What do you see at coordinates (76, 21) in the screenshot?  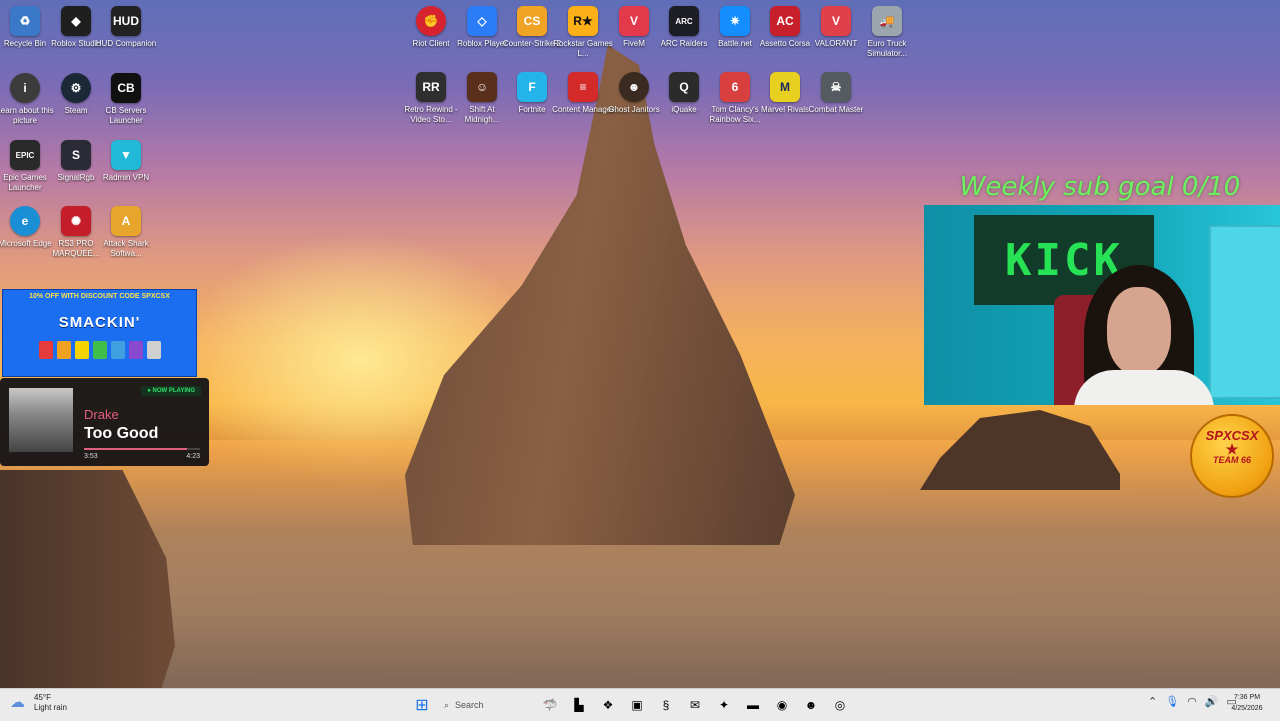 I see `roblox-studio-icon: ◆` at bounding box center [76, 21].